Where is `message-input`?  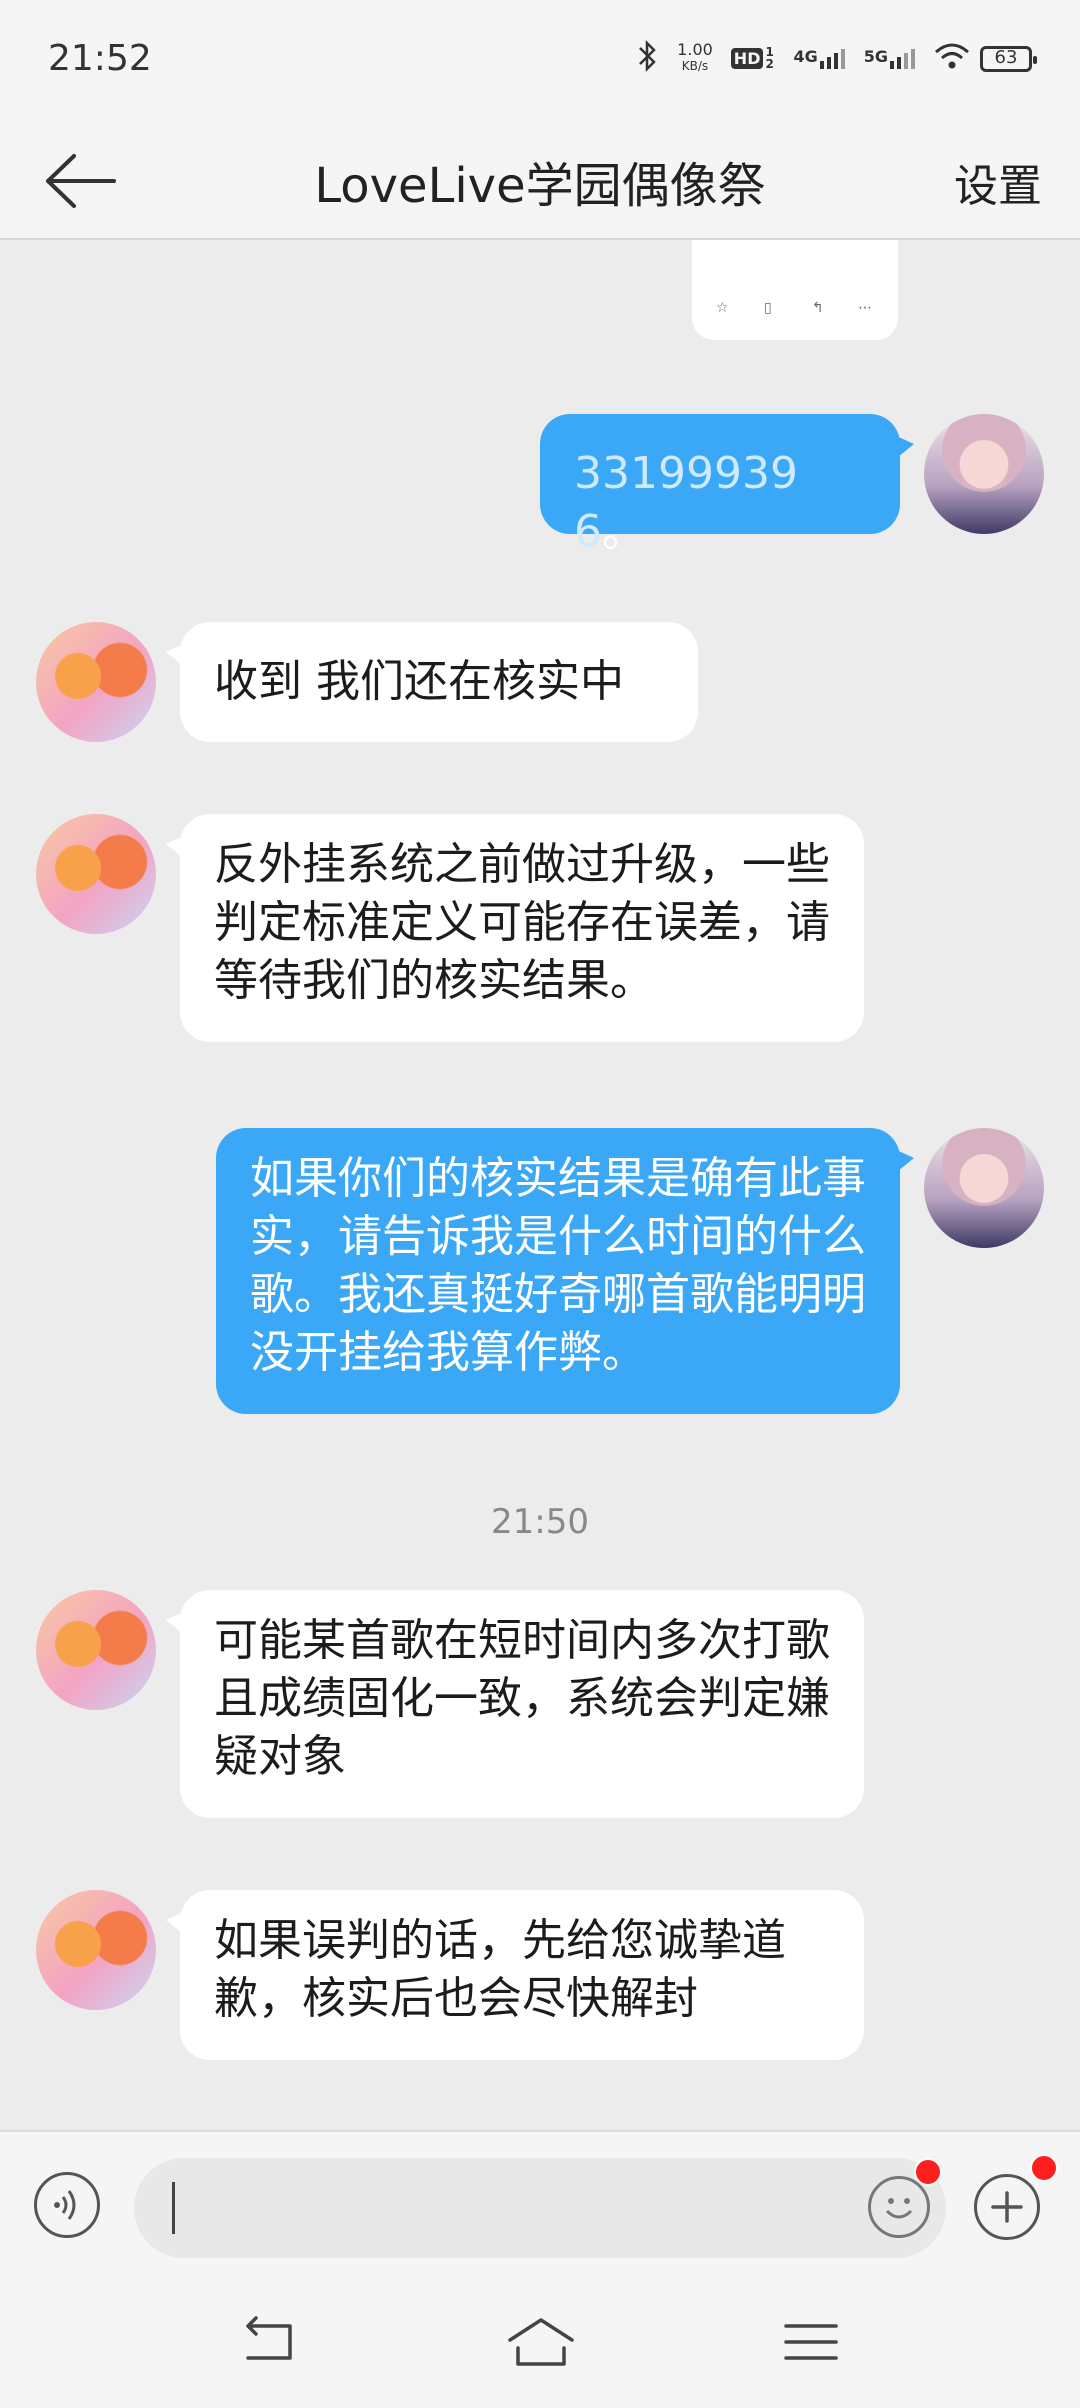 message-input is located at coordinates (540, 2208).